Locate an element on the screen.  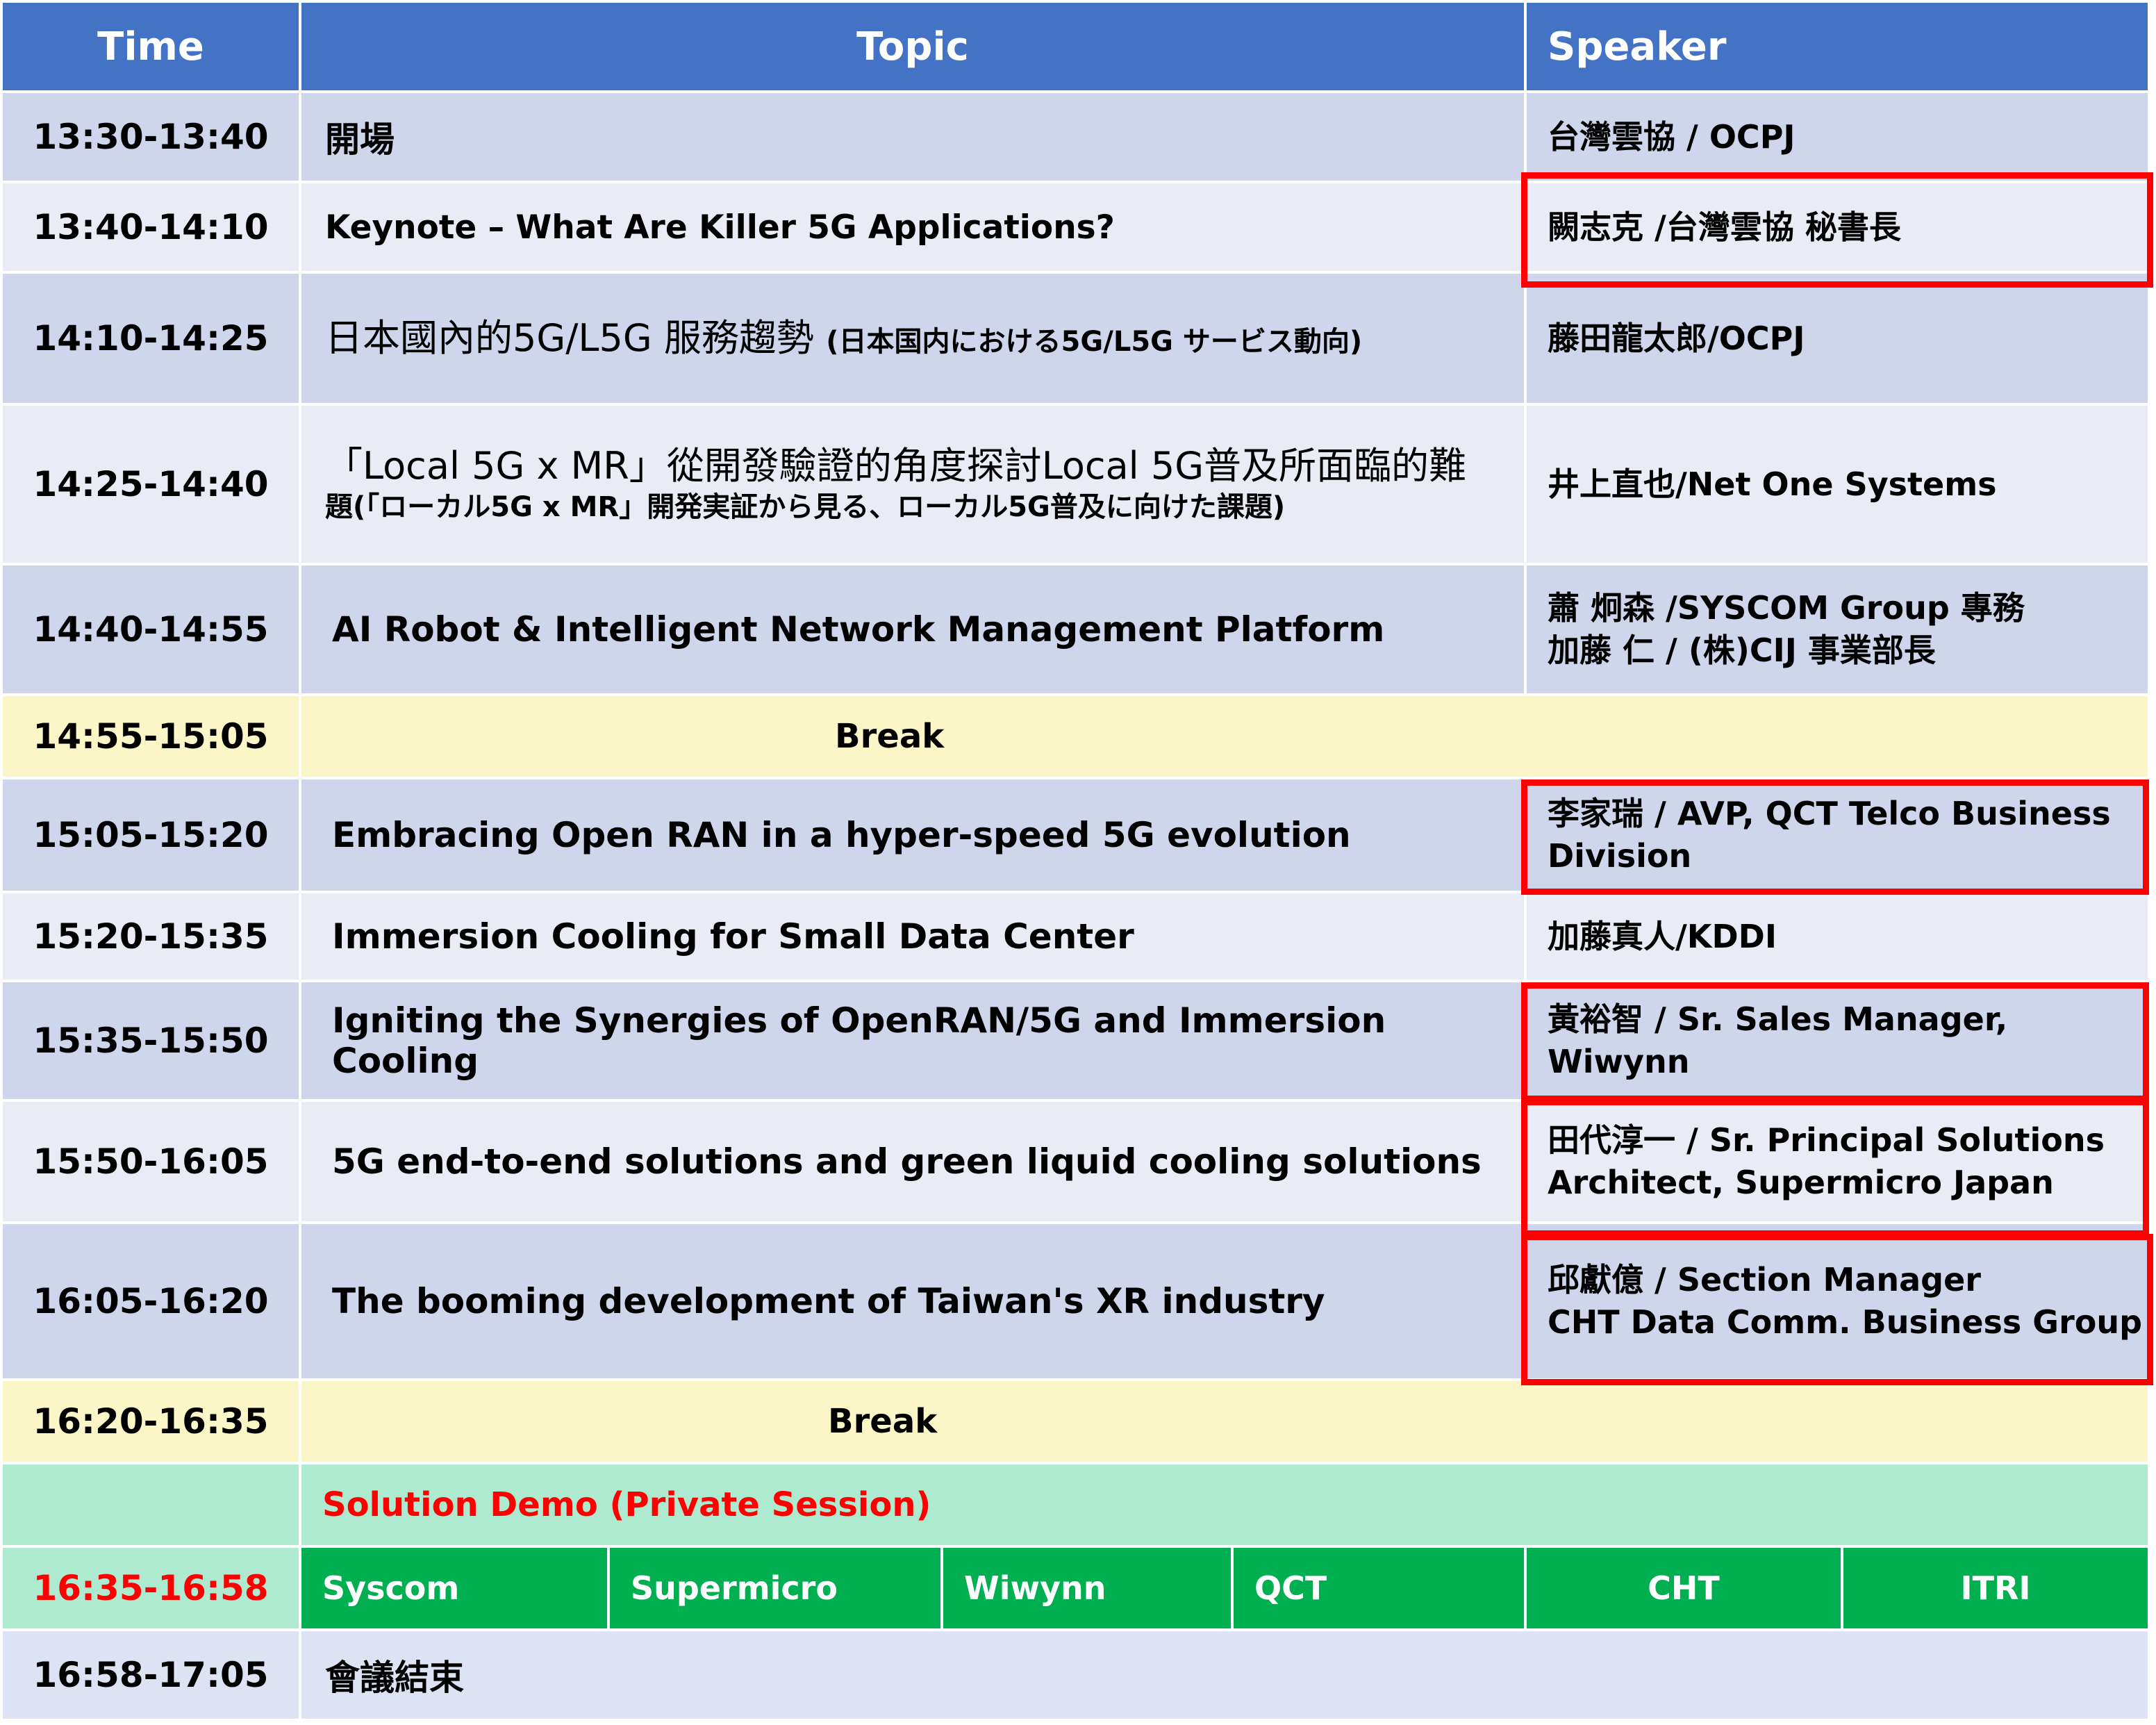
row-speaker: 藤田龍太郎/OCPJ is located at coordinates (1837, 338).